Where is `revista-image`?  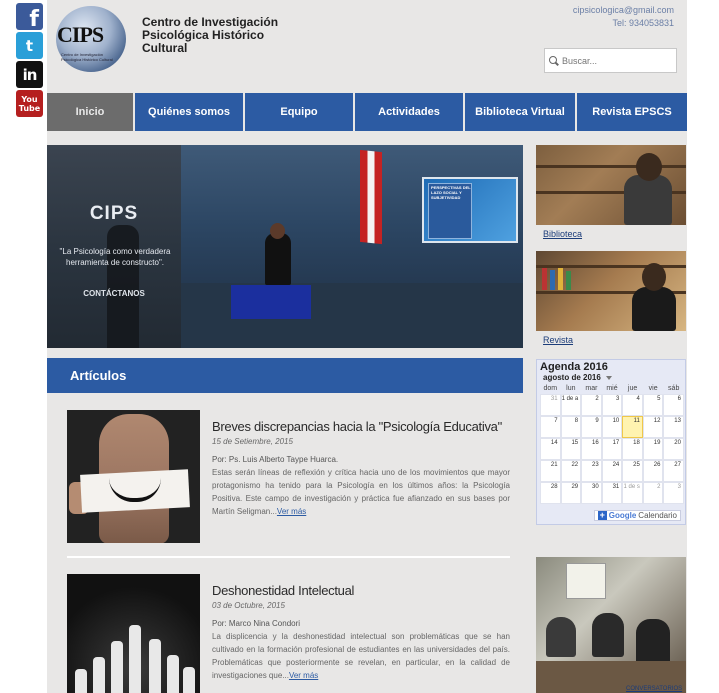
revista-image is located at coordinates (611, 291).